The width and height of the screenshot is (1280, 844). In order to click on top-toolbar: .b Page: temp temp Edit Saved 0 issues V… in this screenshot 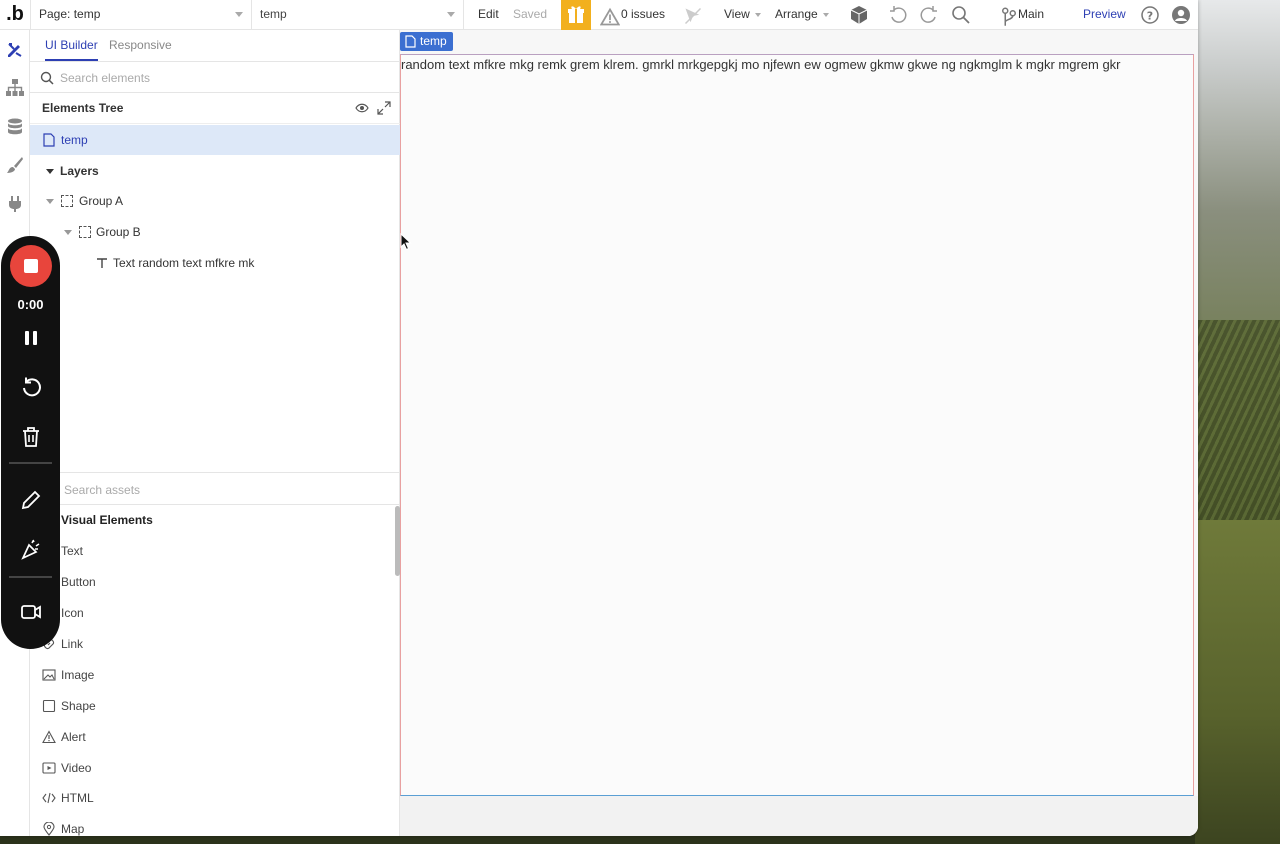, I will do `click(599, 15)`.